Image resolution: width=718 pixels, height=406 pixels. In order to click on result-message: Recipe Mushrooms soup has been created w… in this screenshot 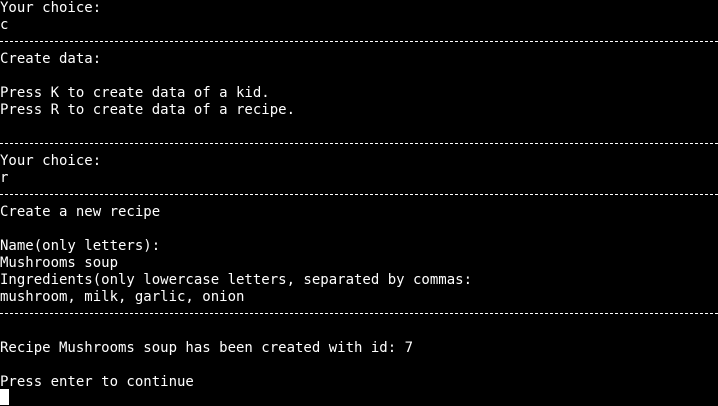, I will do `click(207, 348)`.